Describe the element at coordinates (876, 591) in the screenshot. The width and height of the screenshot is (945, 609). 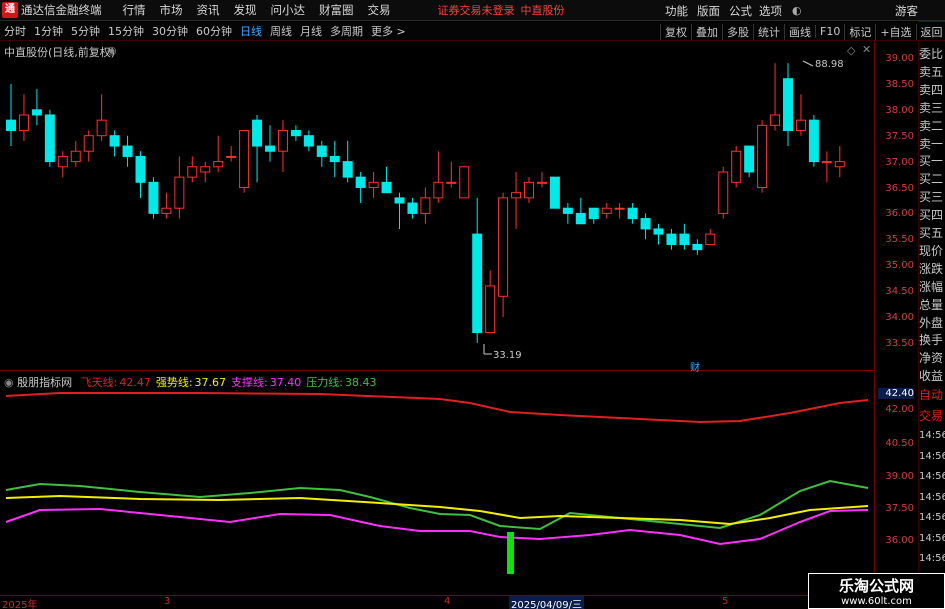
I see `watermark: 乐淘公式网 www.60lt.com` at that location.